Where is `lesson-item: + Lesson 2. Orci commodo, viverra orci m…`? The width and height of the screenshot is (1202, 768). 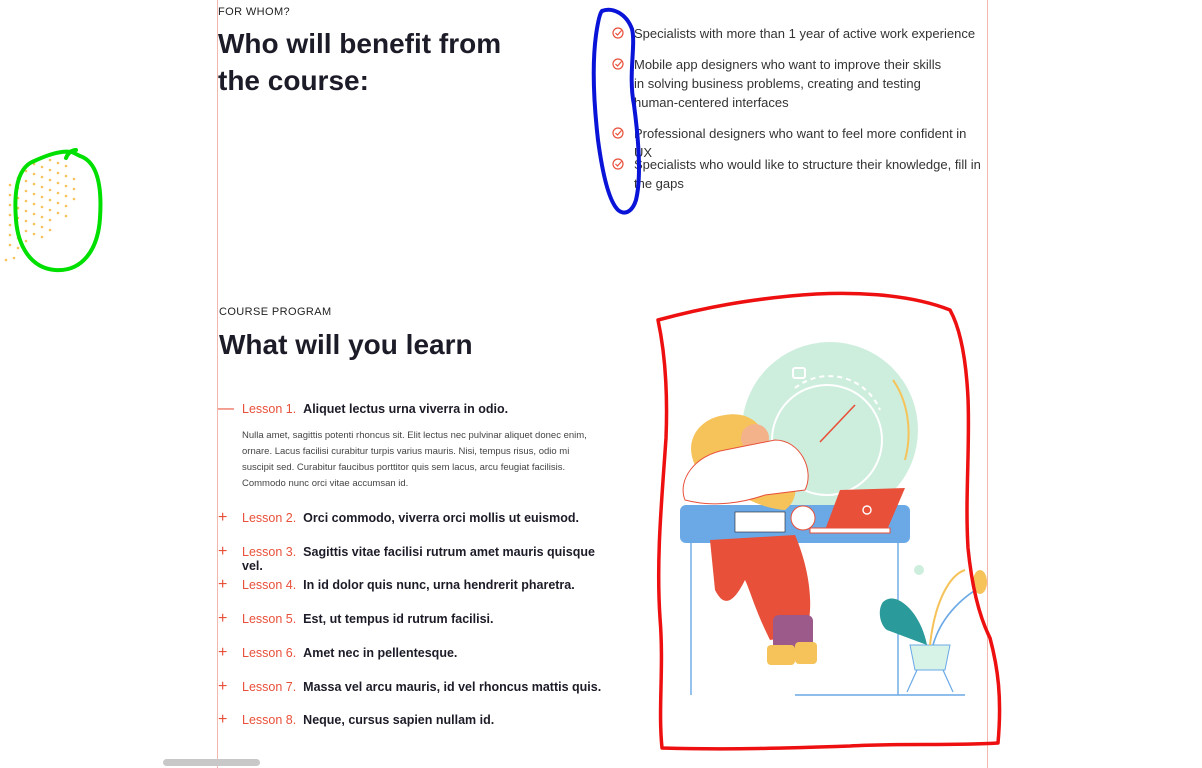 lesson-item: + Lesson 2. Orci commodo, viverra orci m… is located at coordinates (413, 520).